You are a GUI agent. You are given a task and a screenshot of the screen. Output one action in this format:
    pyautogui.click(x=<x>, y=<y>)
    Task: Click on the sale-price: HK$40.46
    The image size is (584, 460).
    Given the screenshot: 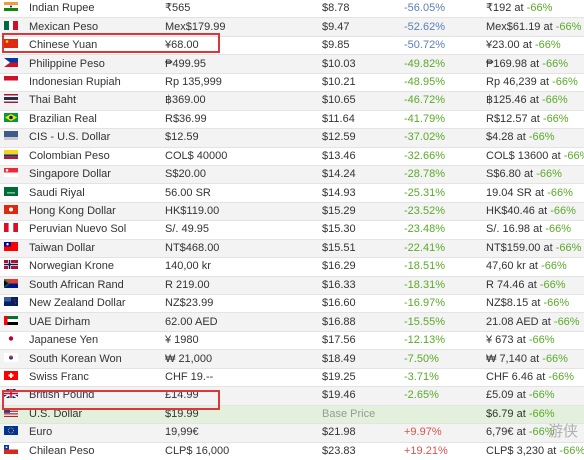 What is the action you would take?
    pyautogui.click(x=510, y=211)
    